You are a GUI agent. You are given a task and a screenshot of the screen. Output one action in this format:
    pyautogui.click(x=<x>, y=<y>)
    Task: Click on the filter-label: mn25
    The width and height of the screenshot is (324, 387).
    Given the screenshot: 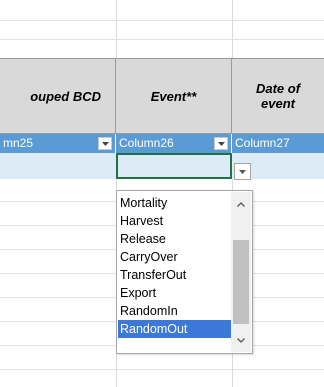 What is the action you would take?
    pyautogui.click(x=18, y=143)
    